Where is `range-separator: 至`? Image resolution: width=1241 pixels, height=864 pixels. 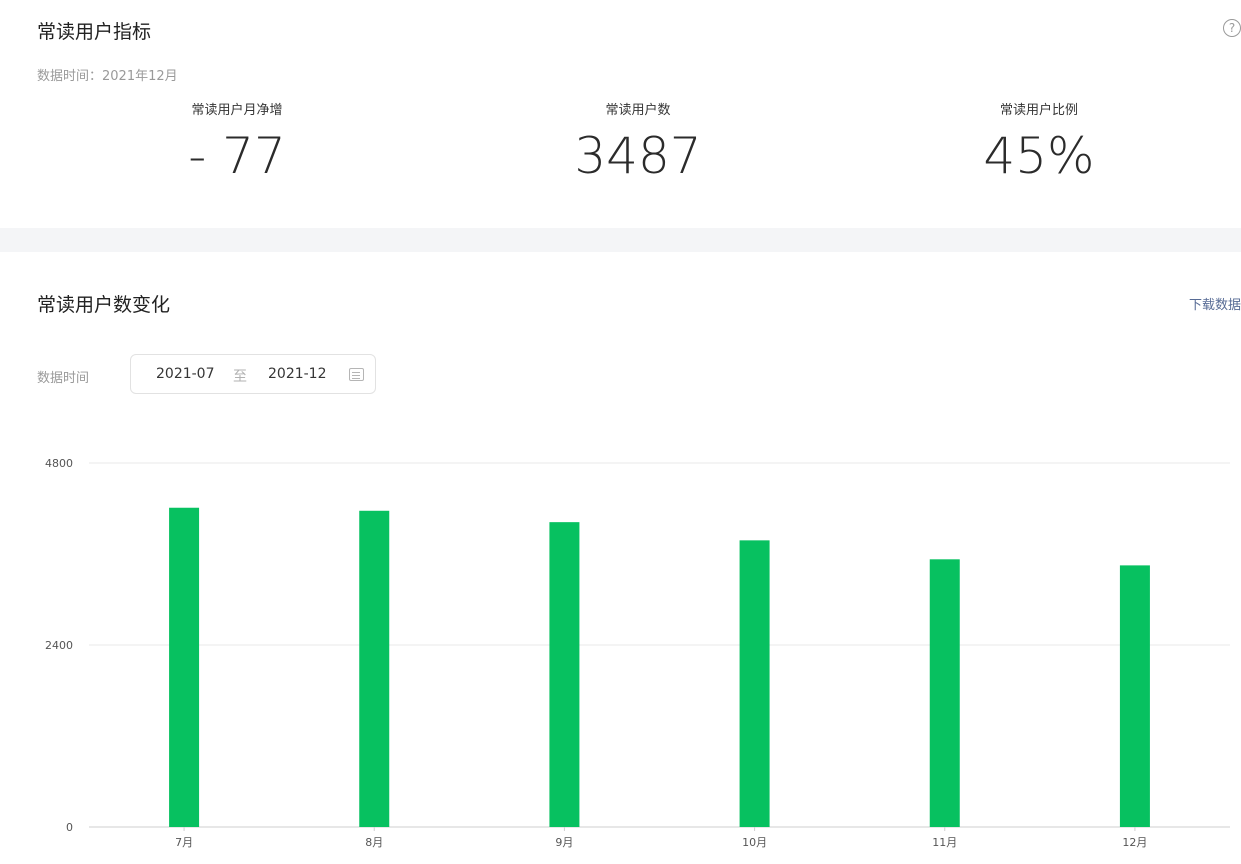 range-separator: 至 is located at coordinates (240, 377).